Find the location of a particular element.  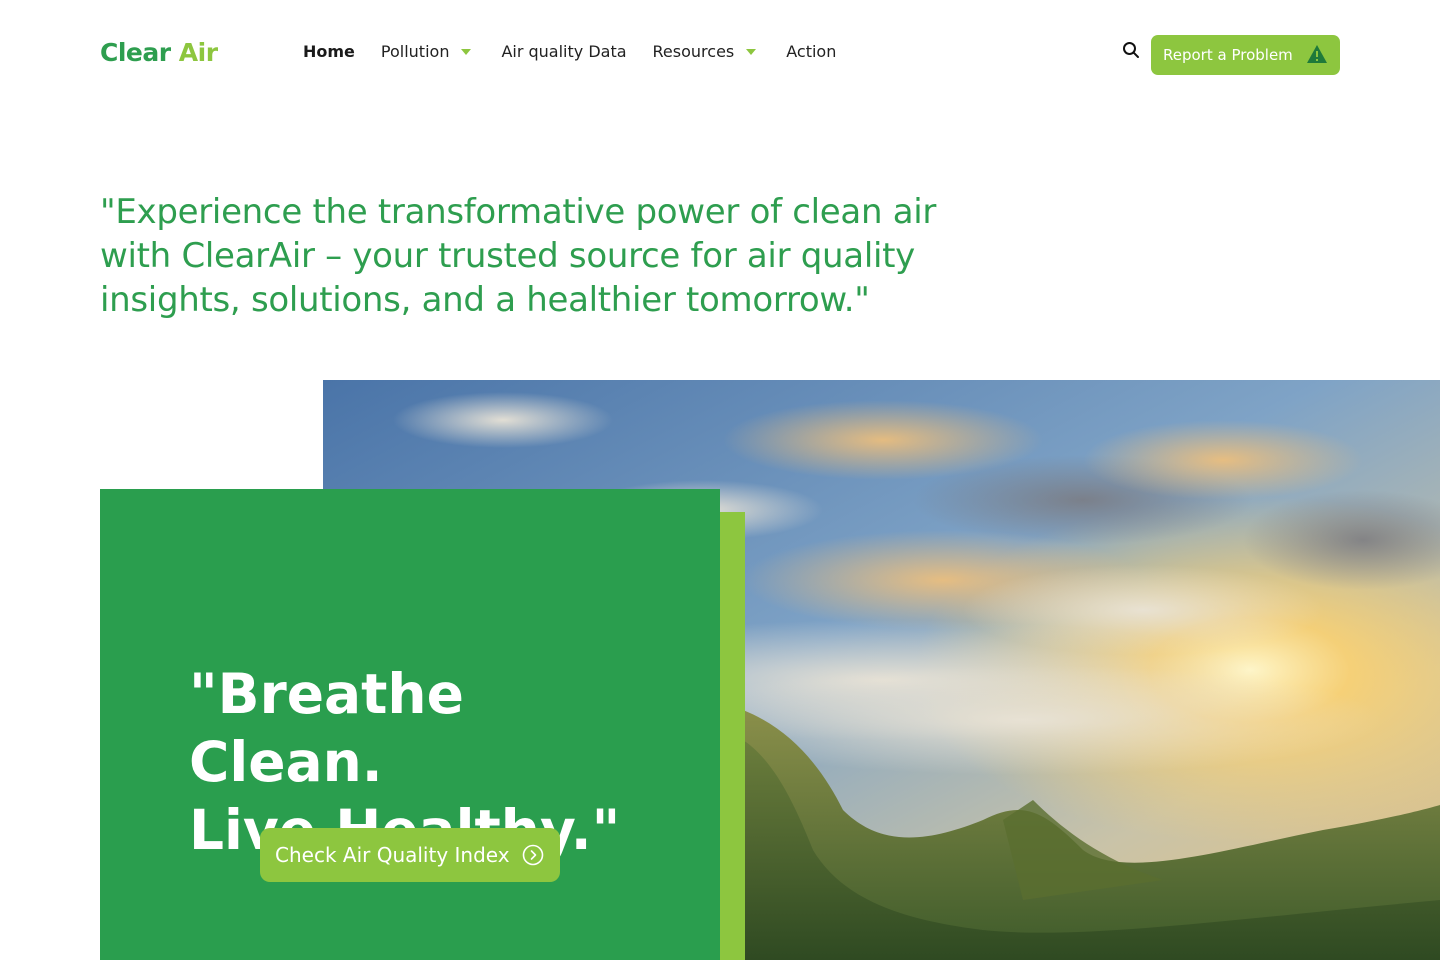

logo: Clear Air is located at coordinates (159, 52).